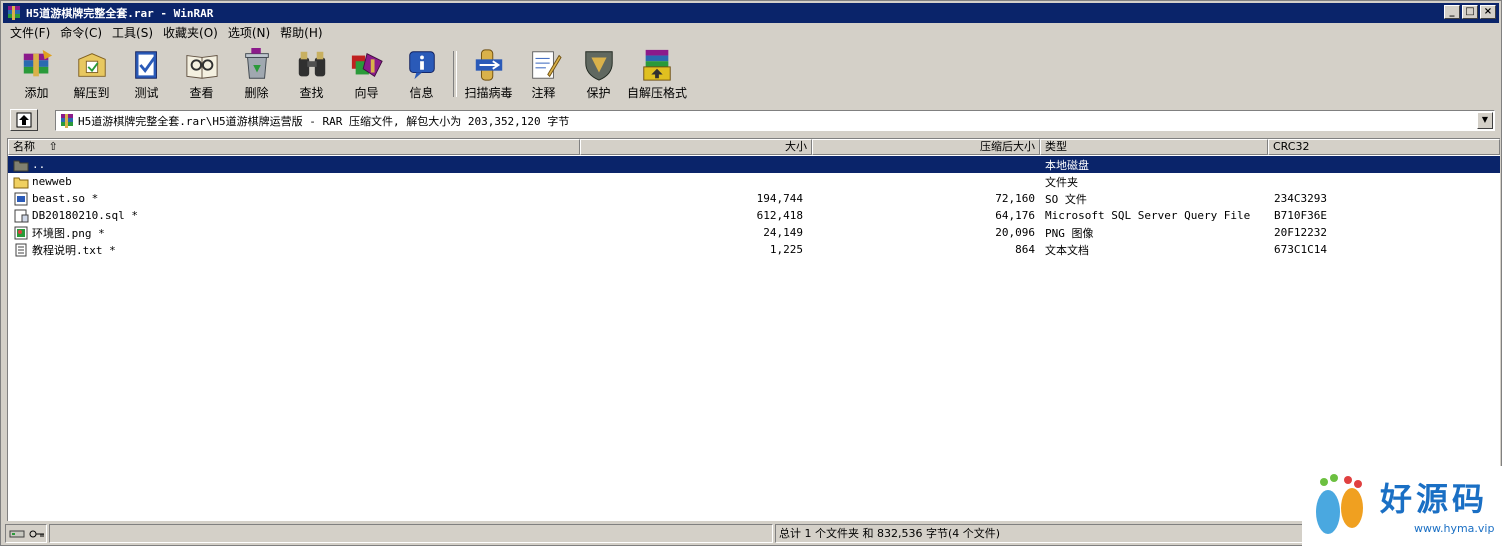 The height and width of the screenshot is (546, 1502). Describe the element at coordinates (201, 93) in the screenshot. I see `view-label: 查看` at that location.